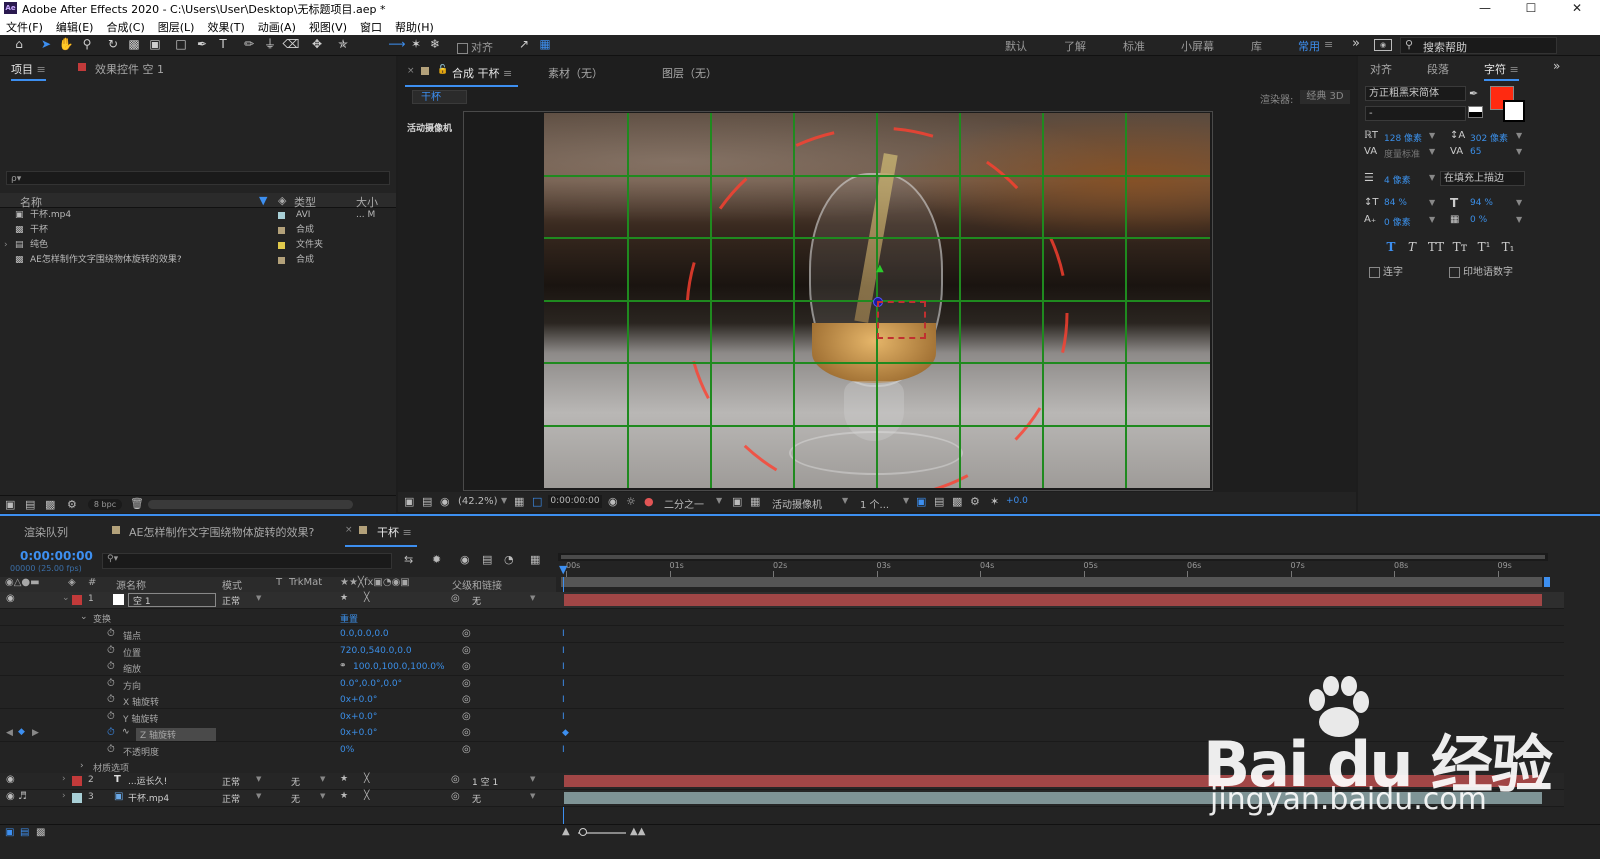 The height and width of the screenshot is (859, 1600). What do you see at coordinates (435, 44) in the screenshot?
I see `view-axis-icon: ❄` at bounding box center [435, 44].